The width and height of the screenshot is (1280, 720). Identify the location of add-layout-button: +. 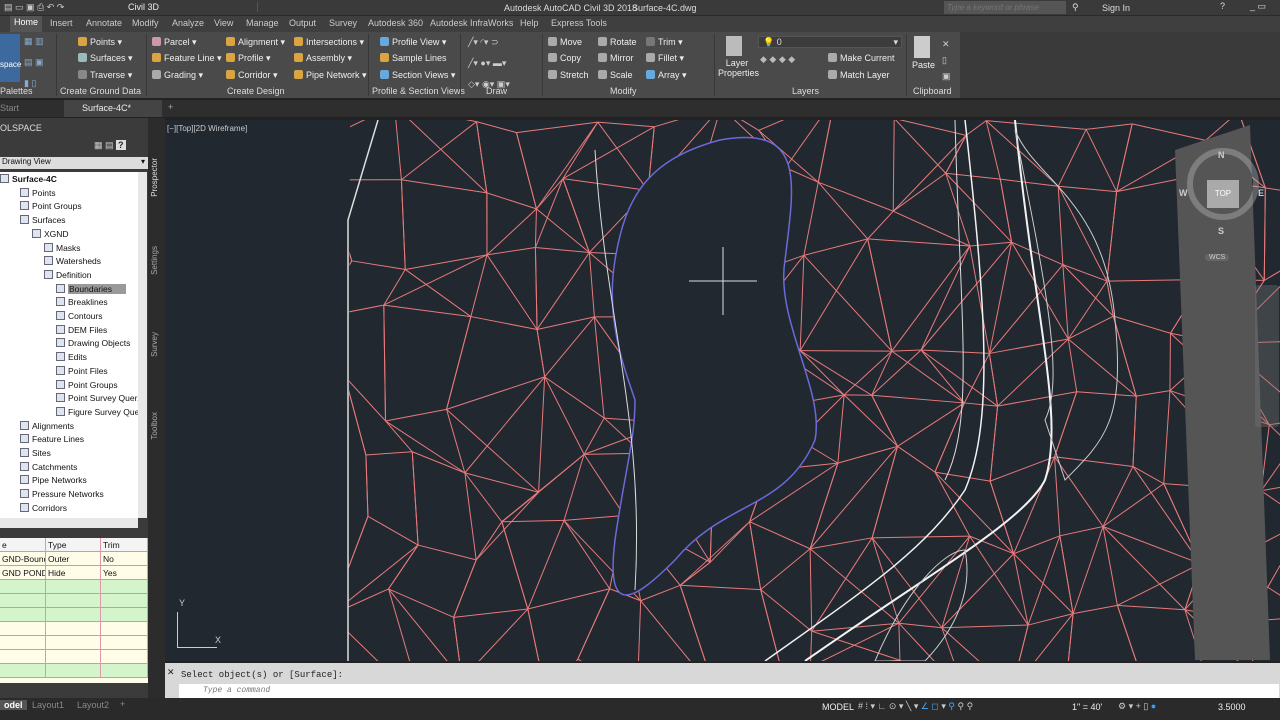
(122, 704).